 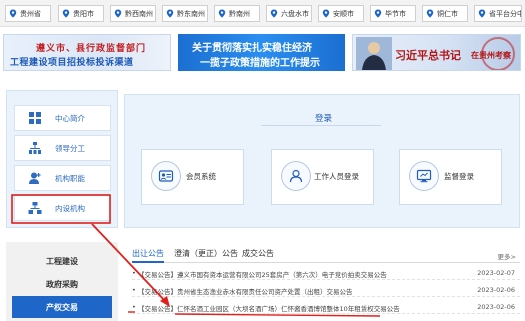 What do you see at coordinates (191, 13) in the screenshot?
I see `region-label: 黔东南州` at bounding box center [191, 13].